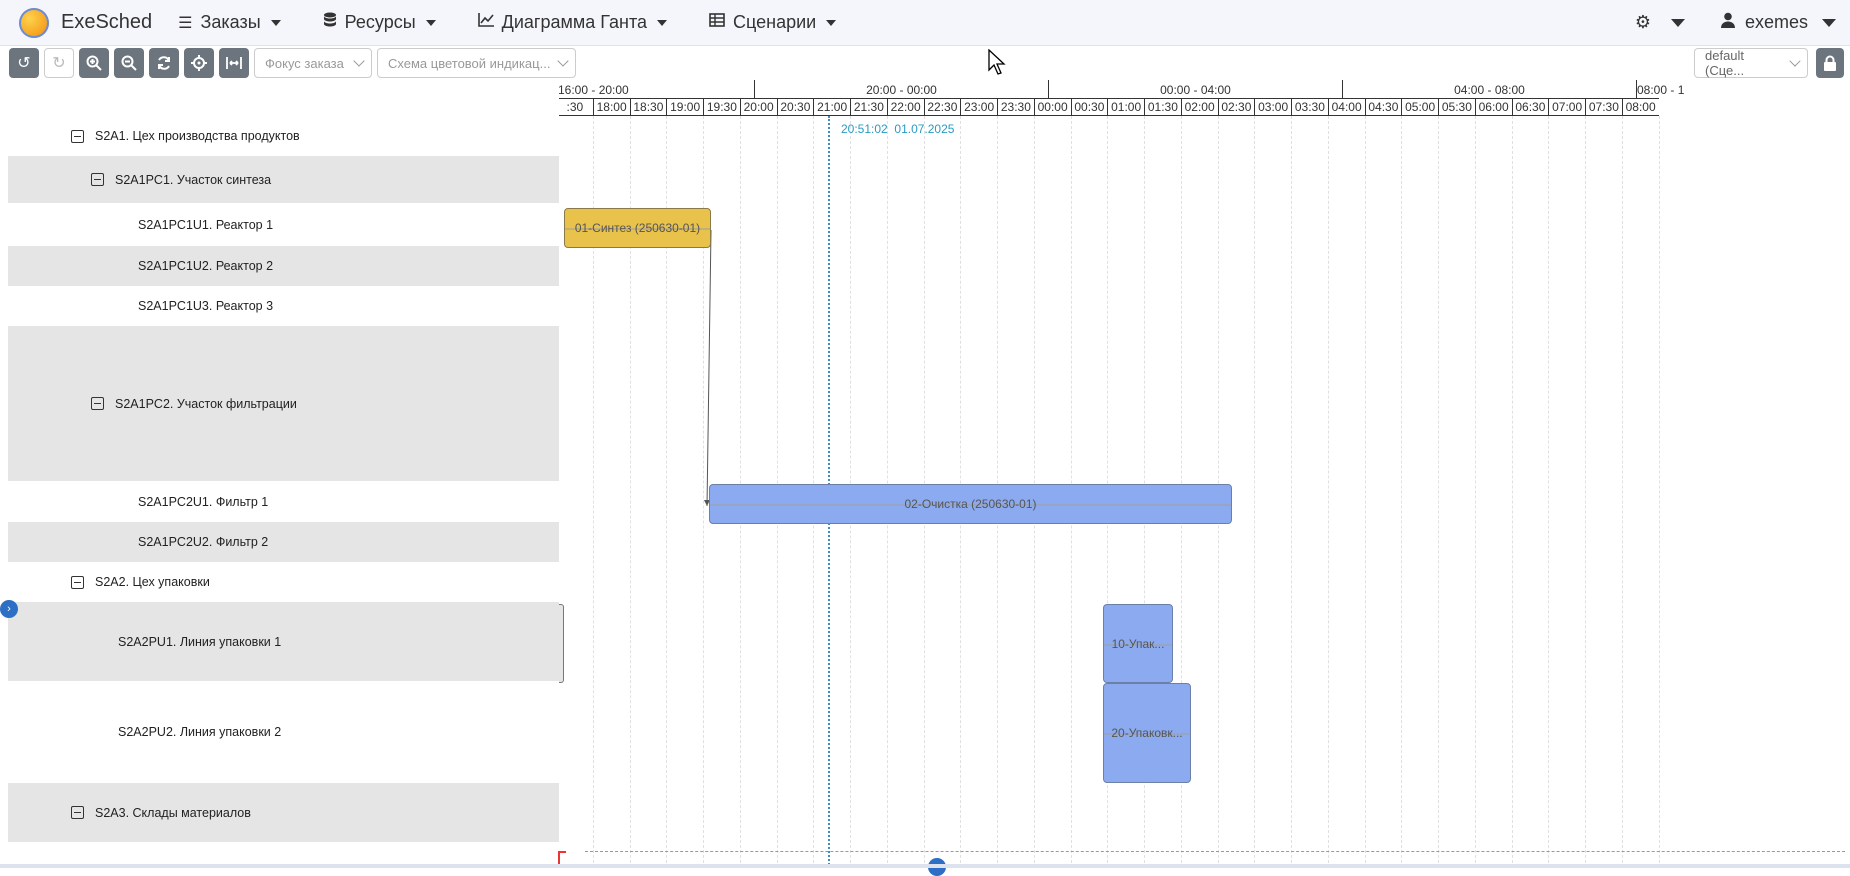  I want to click on locate-now-button, so click(199, 63).